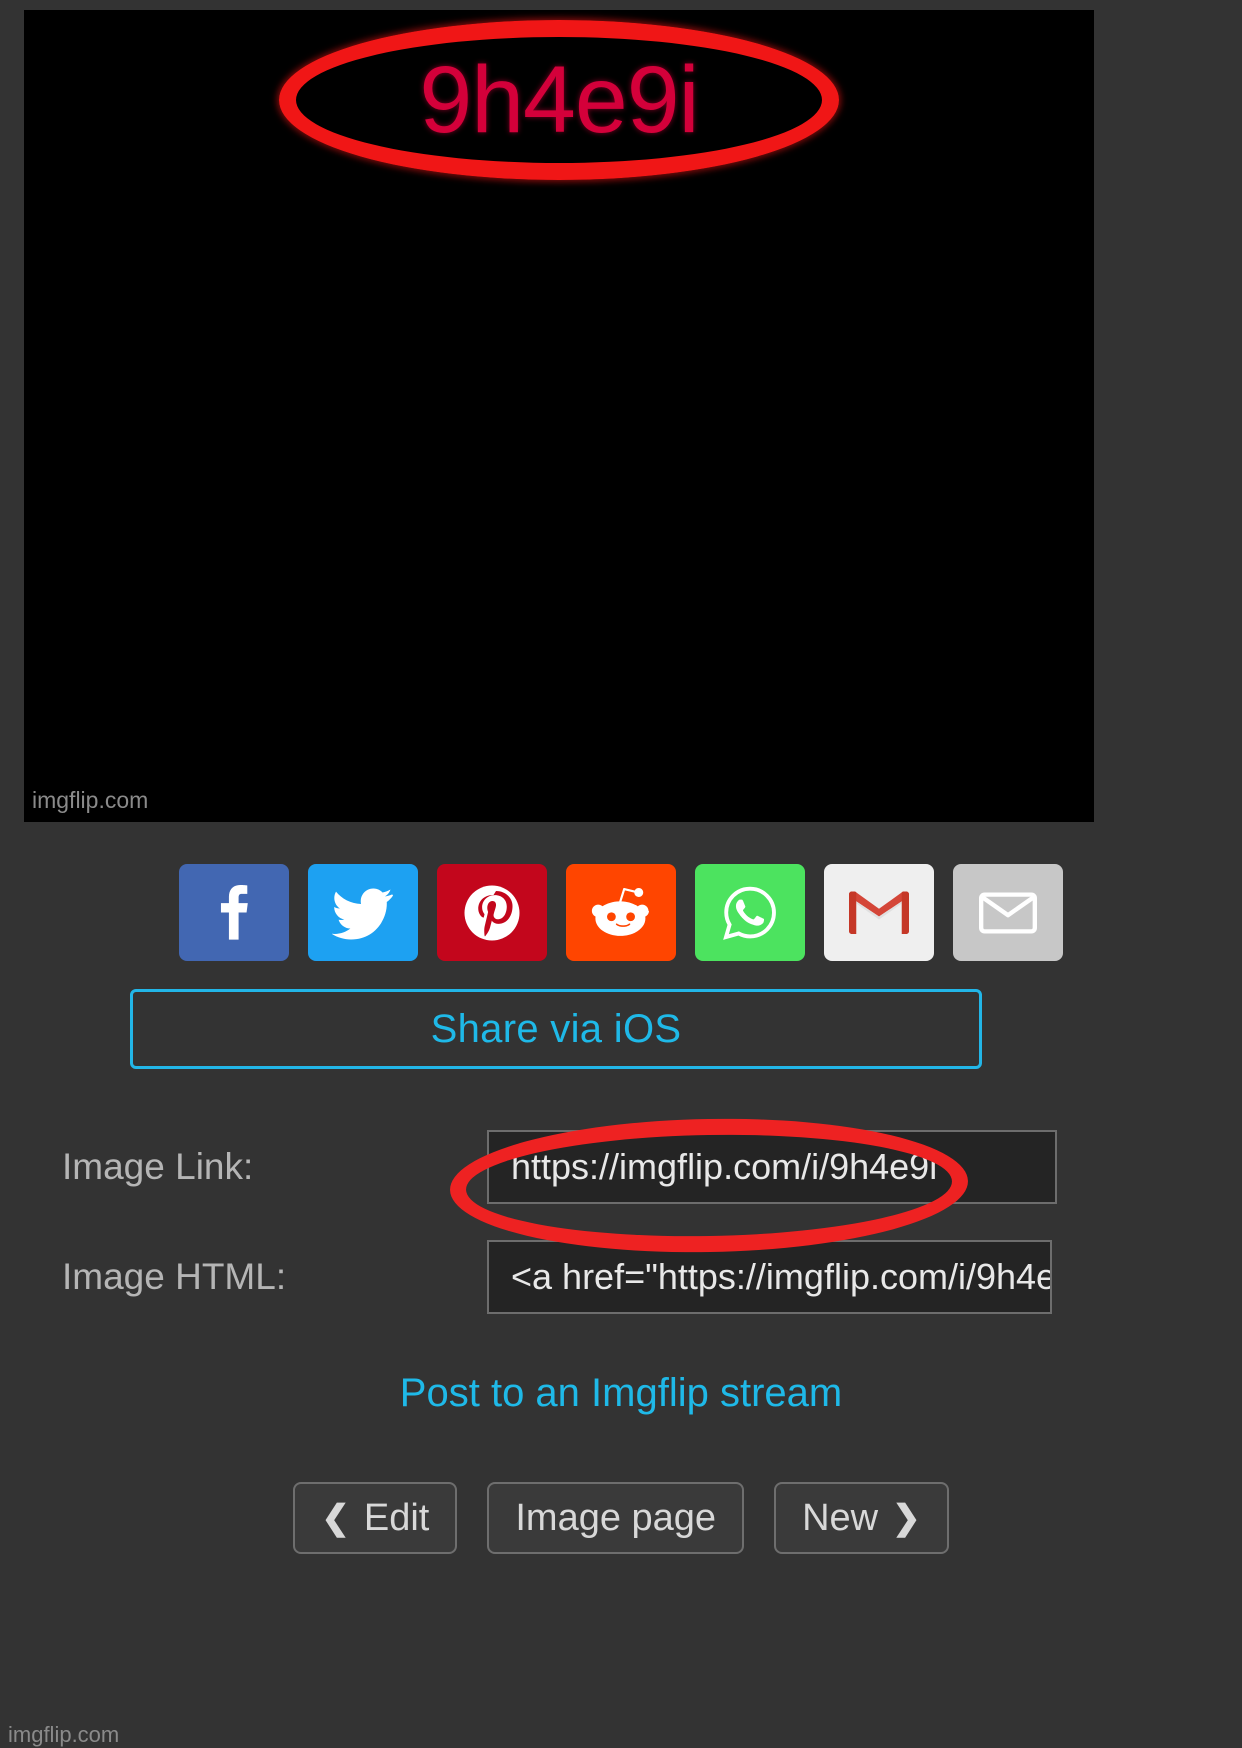  I want to click on twitter-icon, so click(363, 913).